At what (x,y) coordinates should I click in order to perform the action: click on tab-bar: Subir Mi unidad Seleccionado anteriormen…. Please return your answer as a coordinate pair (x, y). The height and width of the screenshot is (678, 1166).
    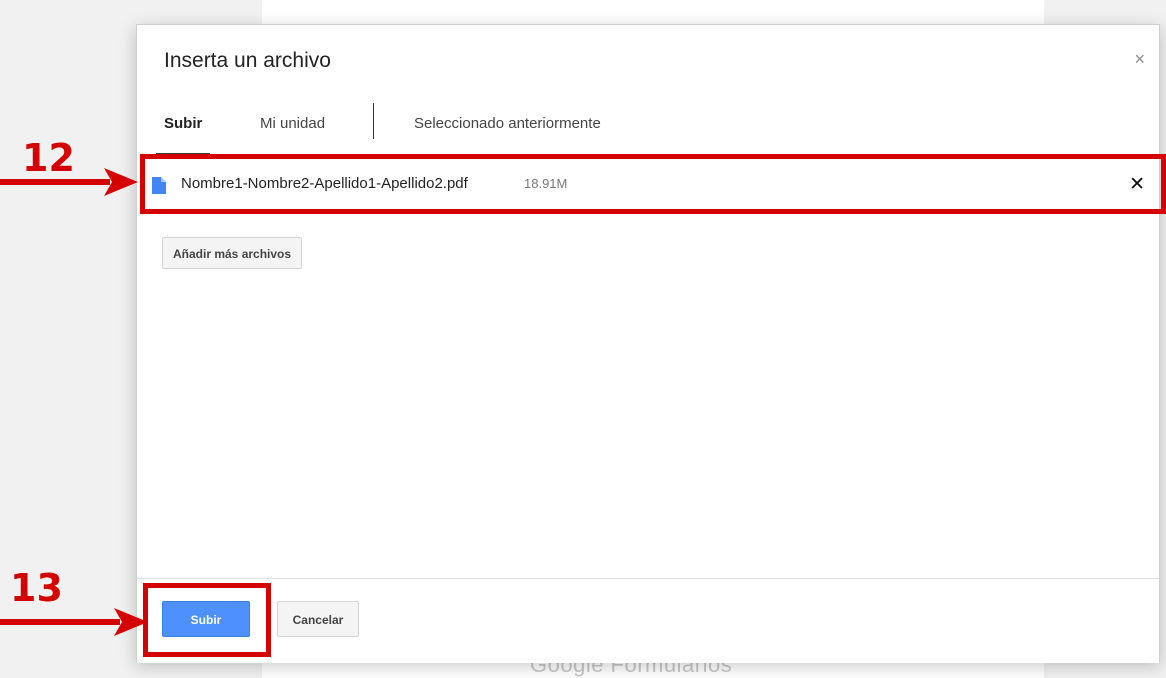
    Looking at the image, I should click on (648, 129).